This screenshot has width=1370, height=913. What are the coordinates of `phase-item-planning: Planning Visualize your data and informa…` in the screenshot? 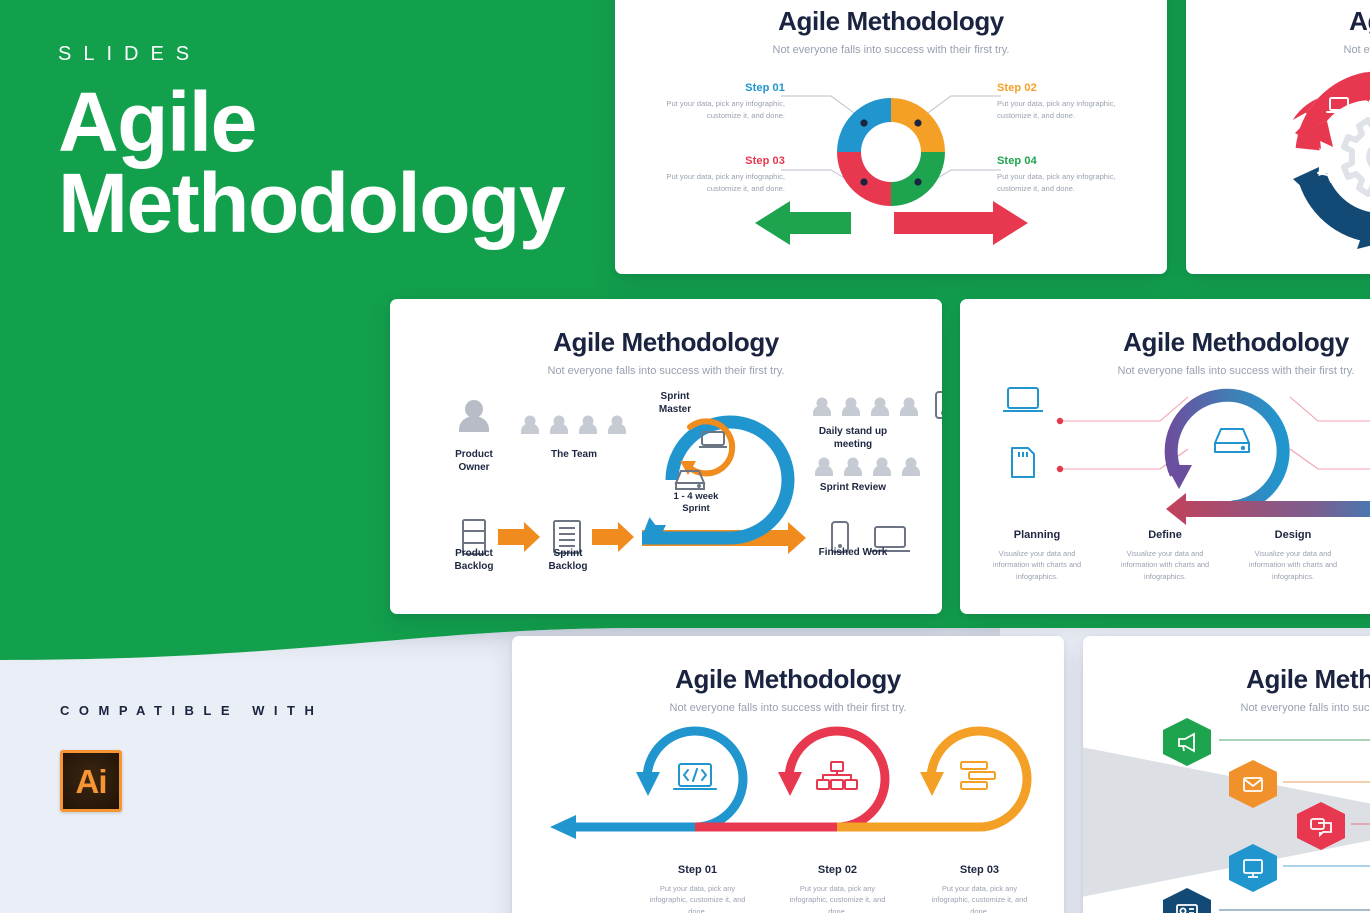 It's located at (1037, 555).